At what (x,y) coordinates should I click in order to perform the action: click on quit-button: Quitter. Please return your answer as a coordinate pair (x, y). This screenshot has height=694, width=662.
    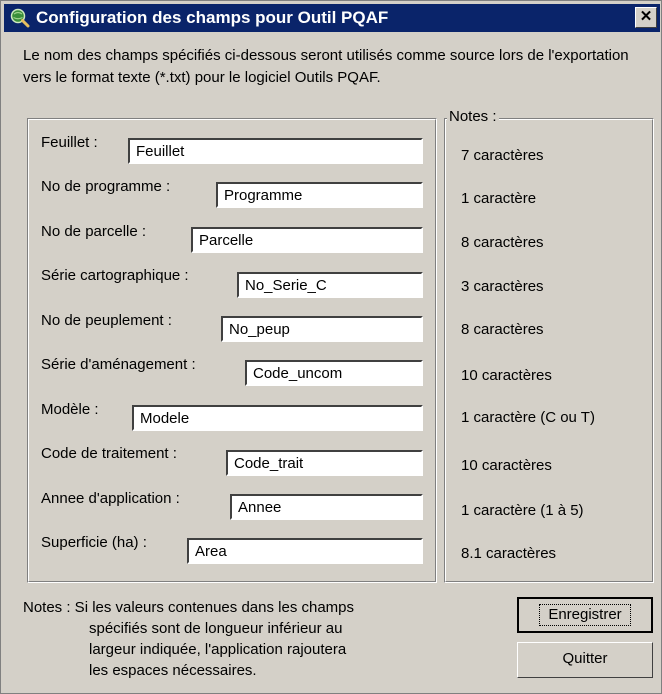
    Looking at the image, I should click on (585, 660).